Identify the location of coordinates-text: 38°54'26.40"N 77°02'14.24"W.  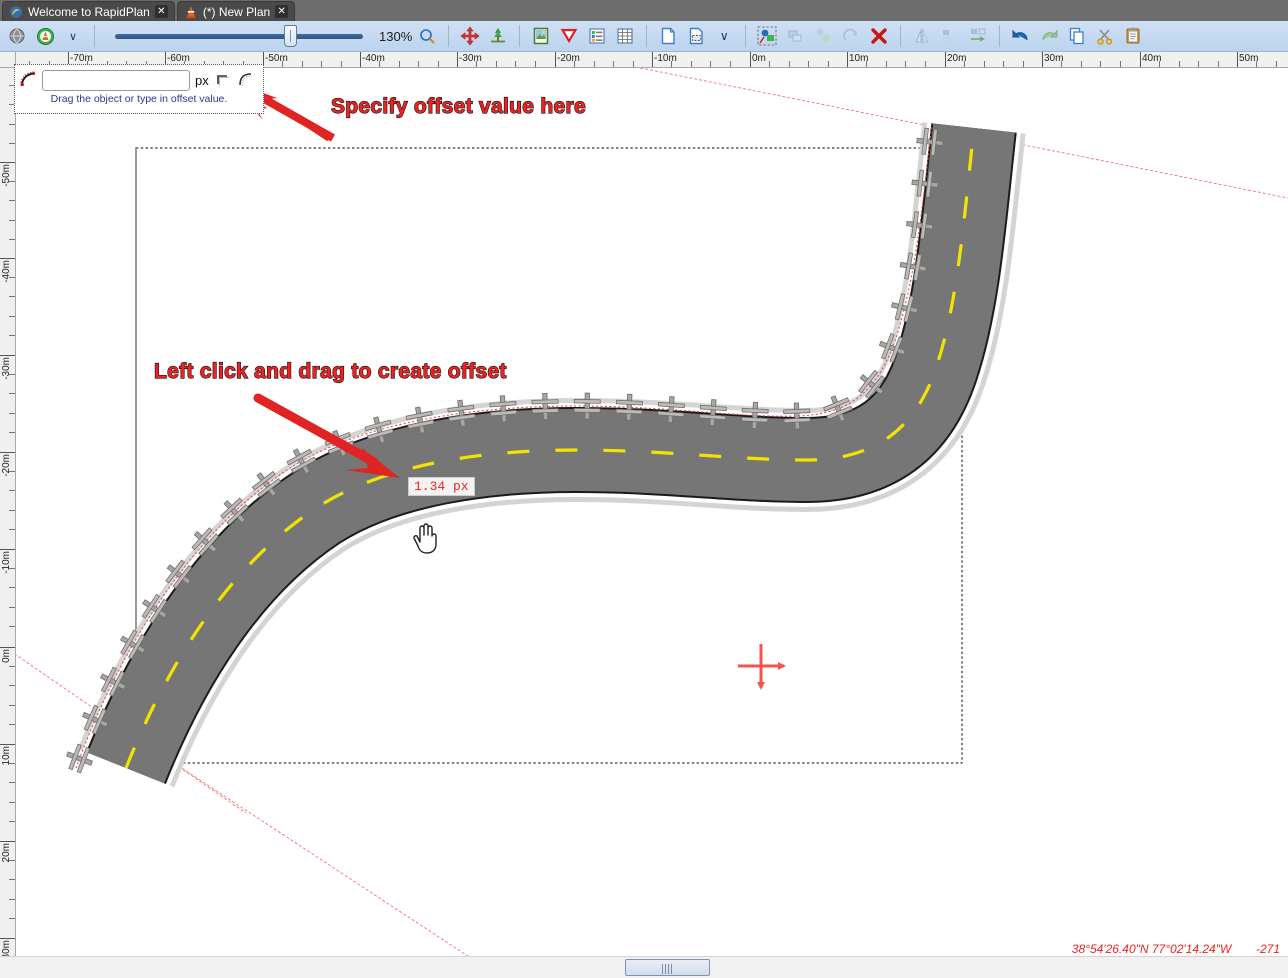
(1151, 949).